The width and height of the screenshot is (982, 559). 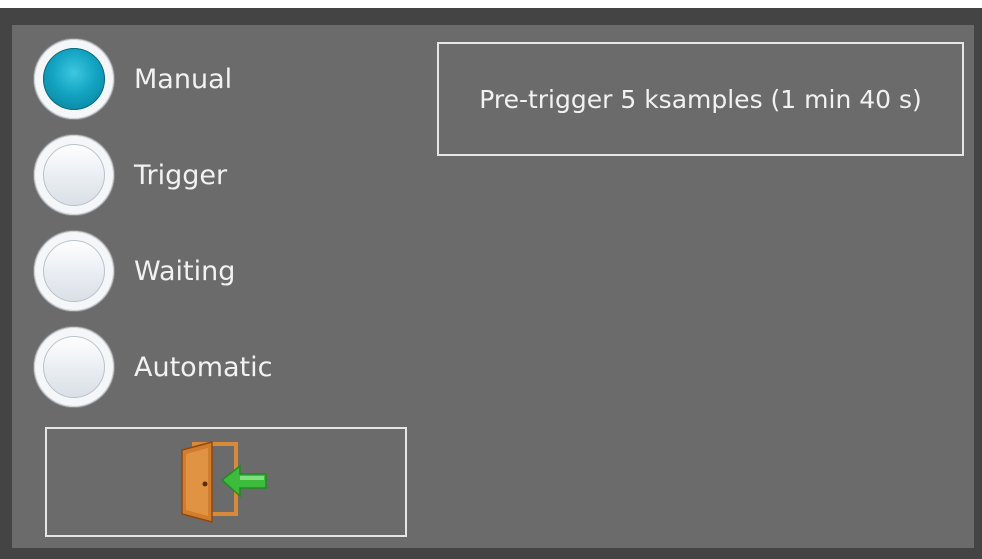 What do you see at coordinates (133, 79) in the screenshot?
I see `mode-option-manual: Manual` at bounding box center [133, 79].